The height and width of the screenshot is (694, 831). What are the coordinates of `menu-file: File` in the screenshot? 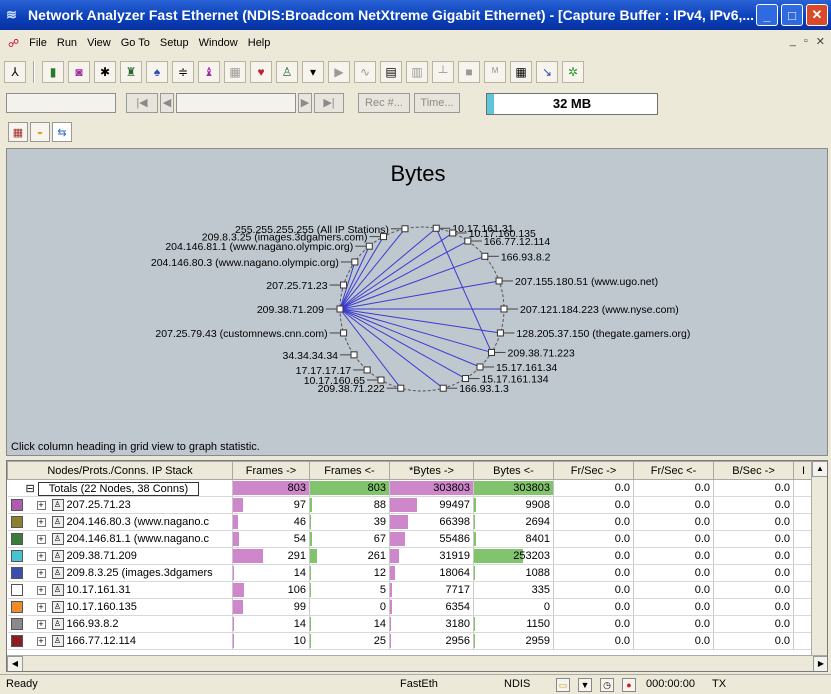 It's located at (38, 43).